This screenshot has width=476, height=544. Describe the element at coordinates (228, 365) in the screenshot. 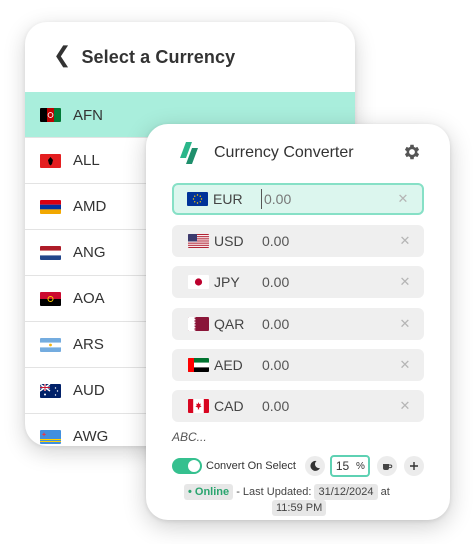

I see `currency-code: AED` at that location.